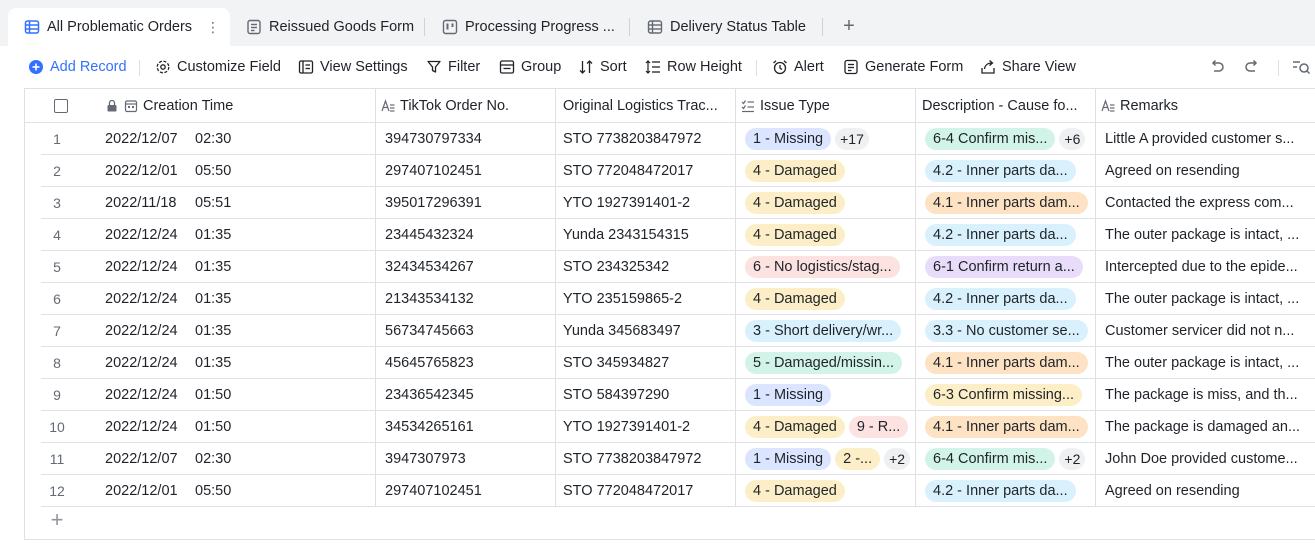 The height and width of the screenshot is (547, 1315). I want to click on view-settings-button: View Settings, so click(353, 67).